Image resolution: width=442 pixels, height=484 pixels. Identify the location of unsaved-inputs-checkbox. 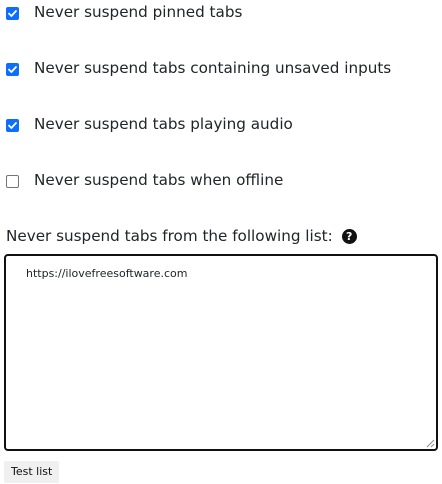
(12, 69).